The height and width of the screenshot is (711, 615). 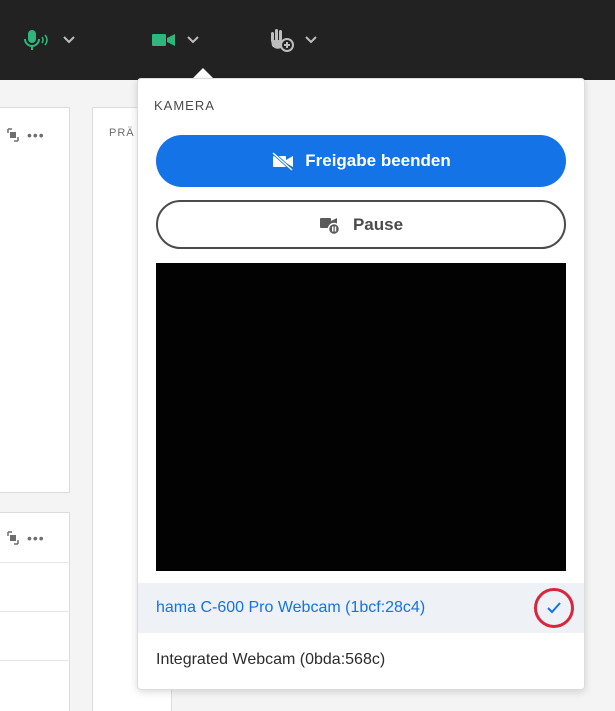 What do you see at coordinates (36, 40) in the screenshot?
I see `microphone-icon` at bounding box center [36, 40].